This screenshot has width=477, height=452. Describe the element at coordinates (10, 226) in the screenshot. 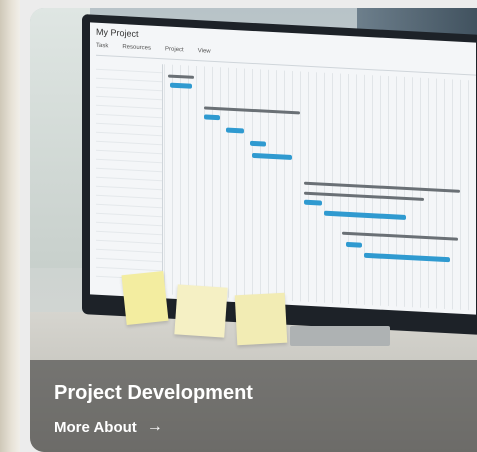

I see `adjacent-card-edge` at that location.